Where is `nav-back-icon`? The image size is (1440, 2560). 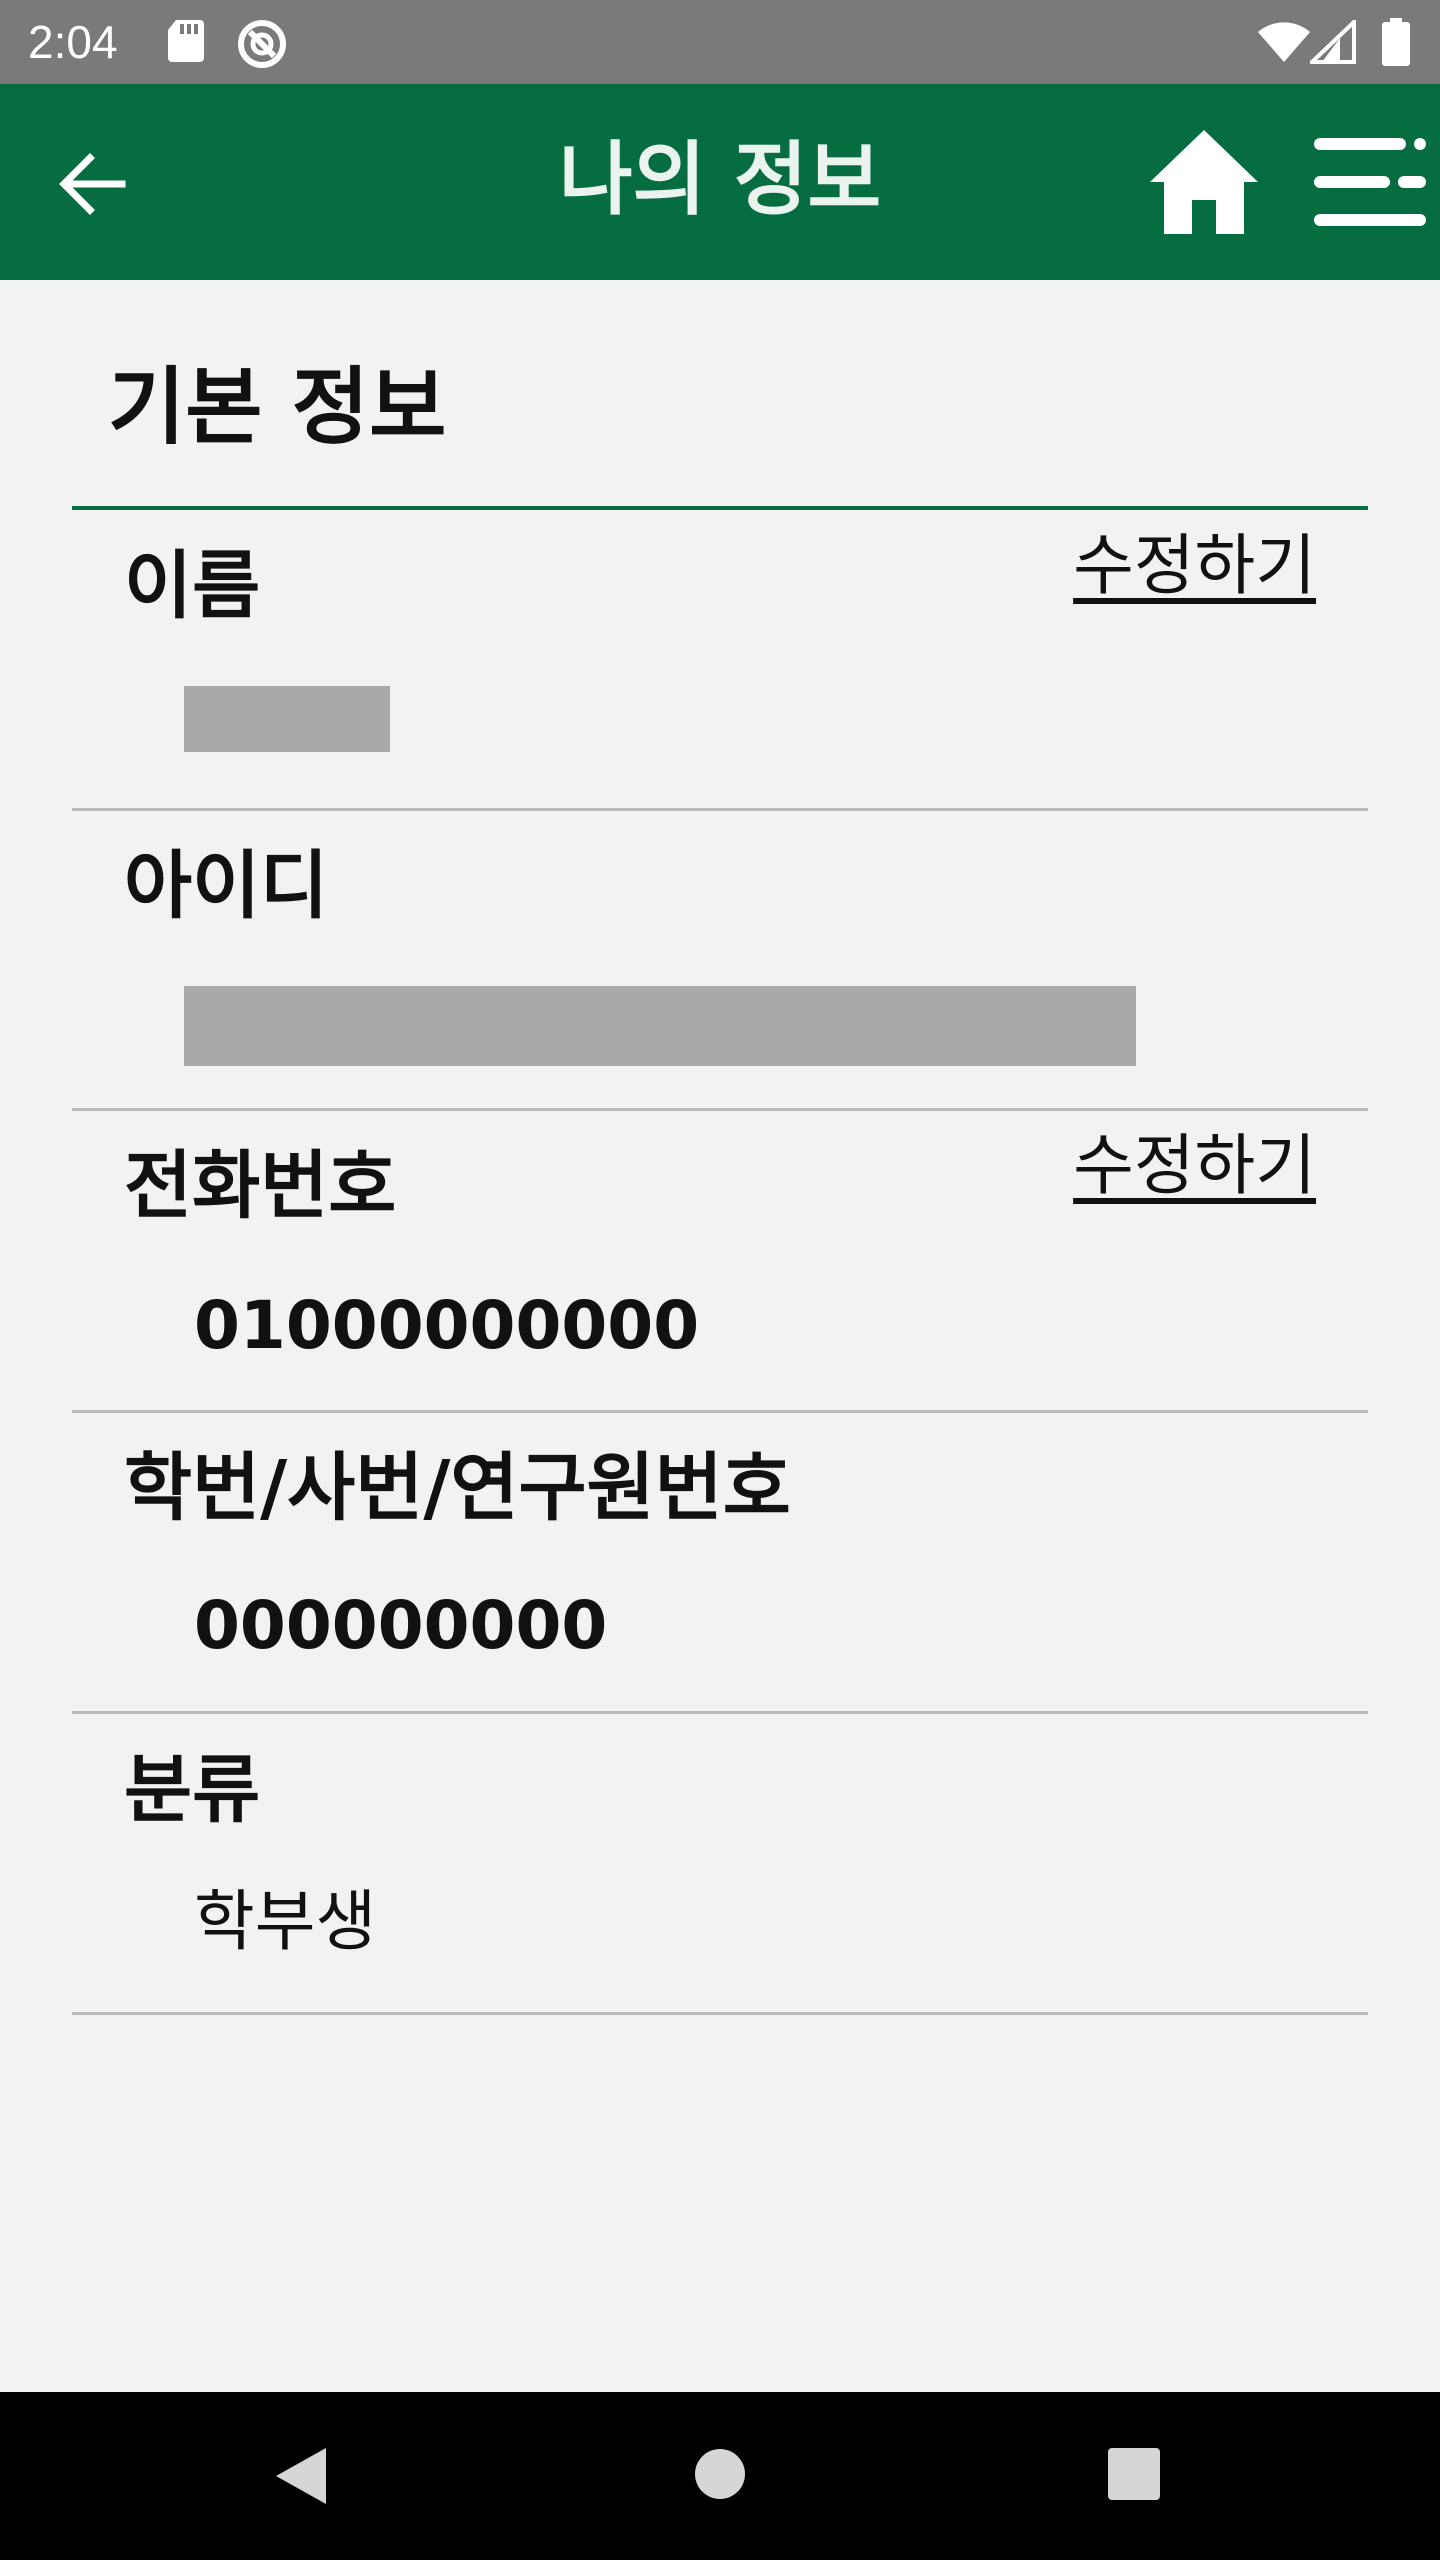 nav-back-icon is located at coordinates (300, 2476).